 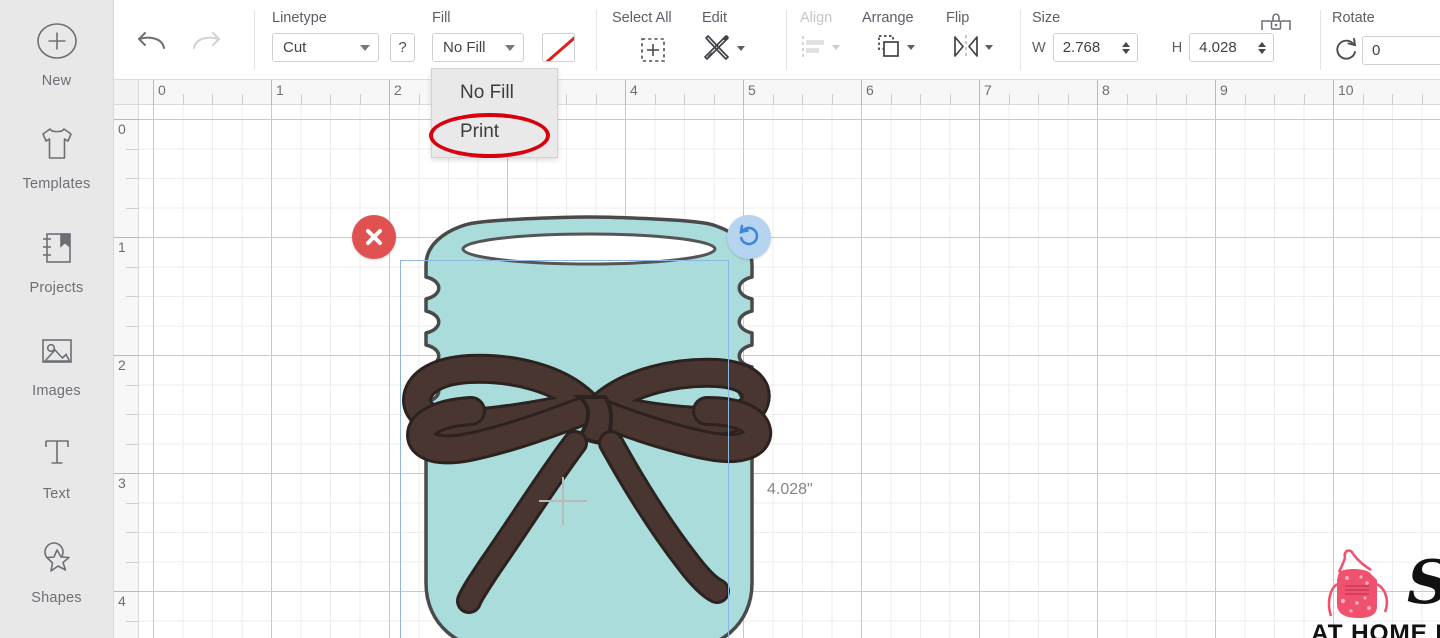 I want to click on rotate-input, so click(x=1406, y=50).